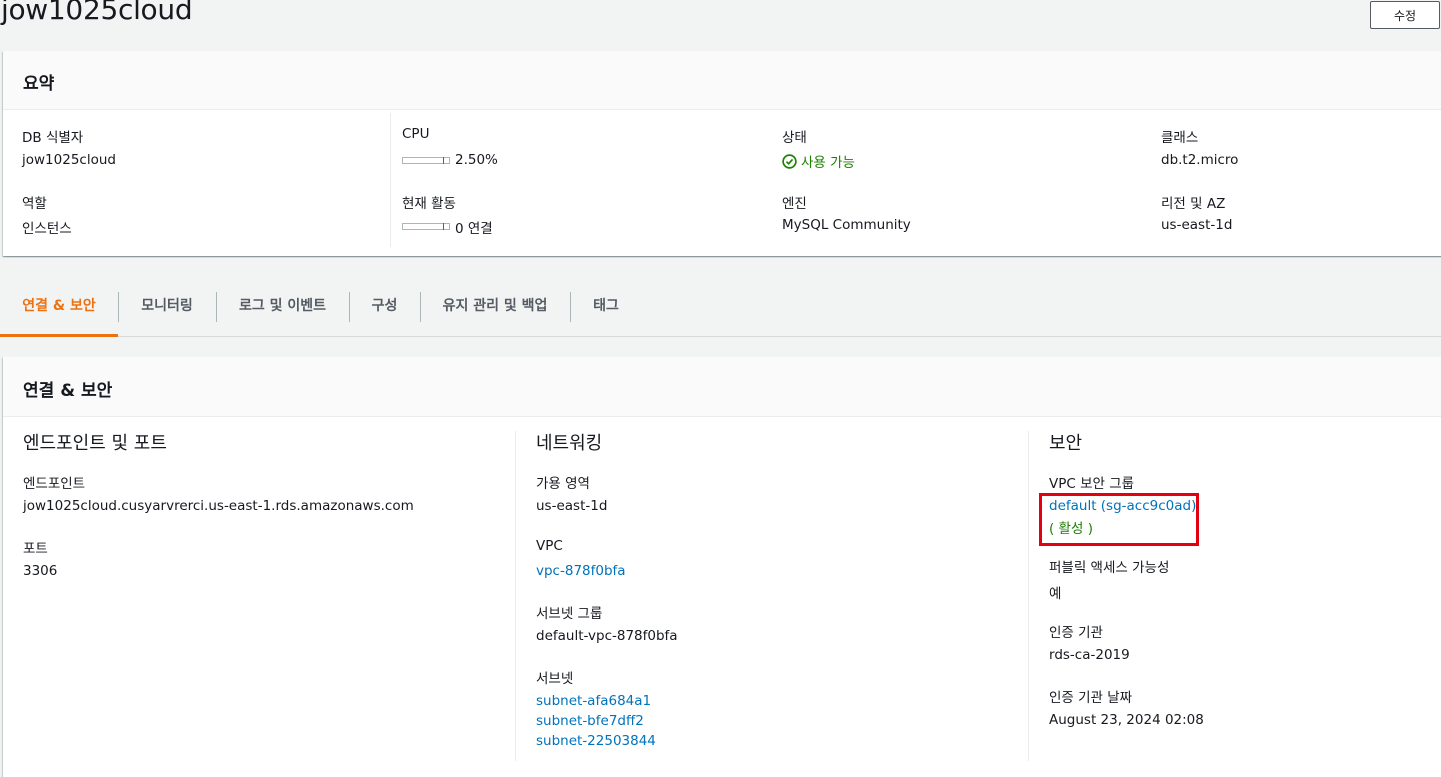 This screenshot has height=777, width=1441. I want to click on detail-tabs: 연결 & 보안 모니터링 로그 및 이벤트 구성 유지 관리 및 백업 태그, so click(720, 307).